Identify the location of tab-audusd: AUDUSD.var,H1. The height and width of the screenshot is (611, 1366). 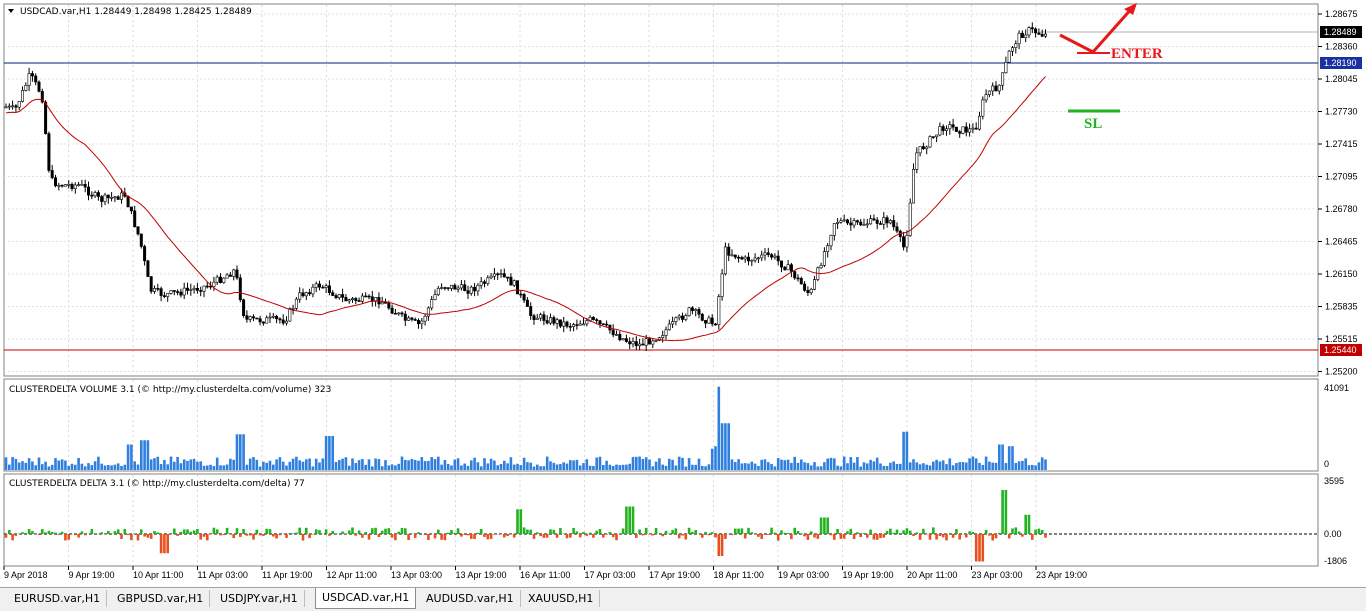
(470, 598).